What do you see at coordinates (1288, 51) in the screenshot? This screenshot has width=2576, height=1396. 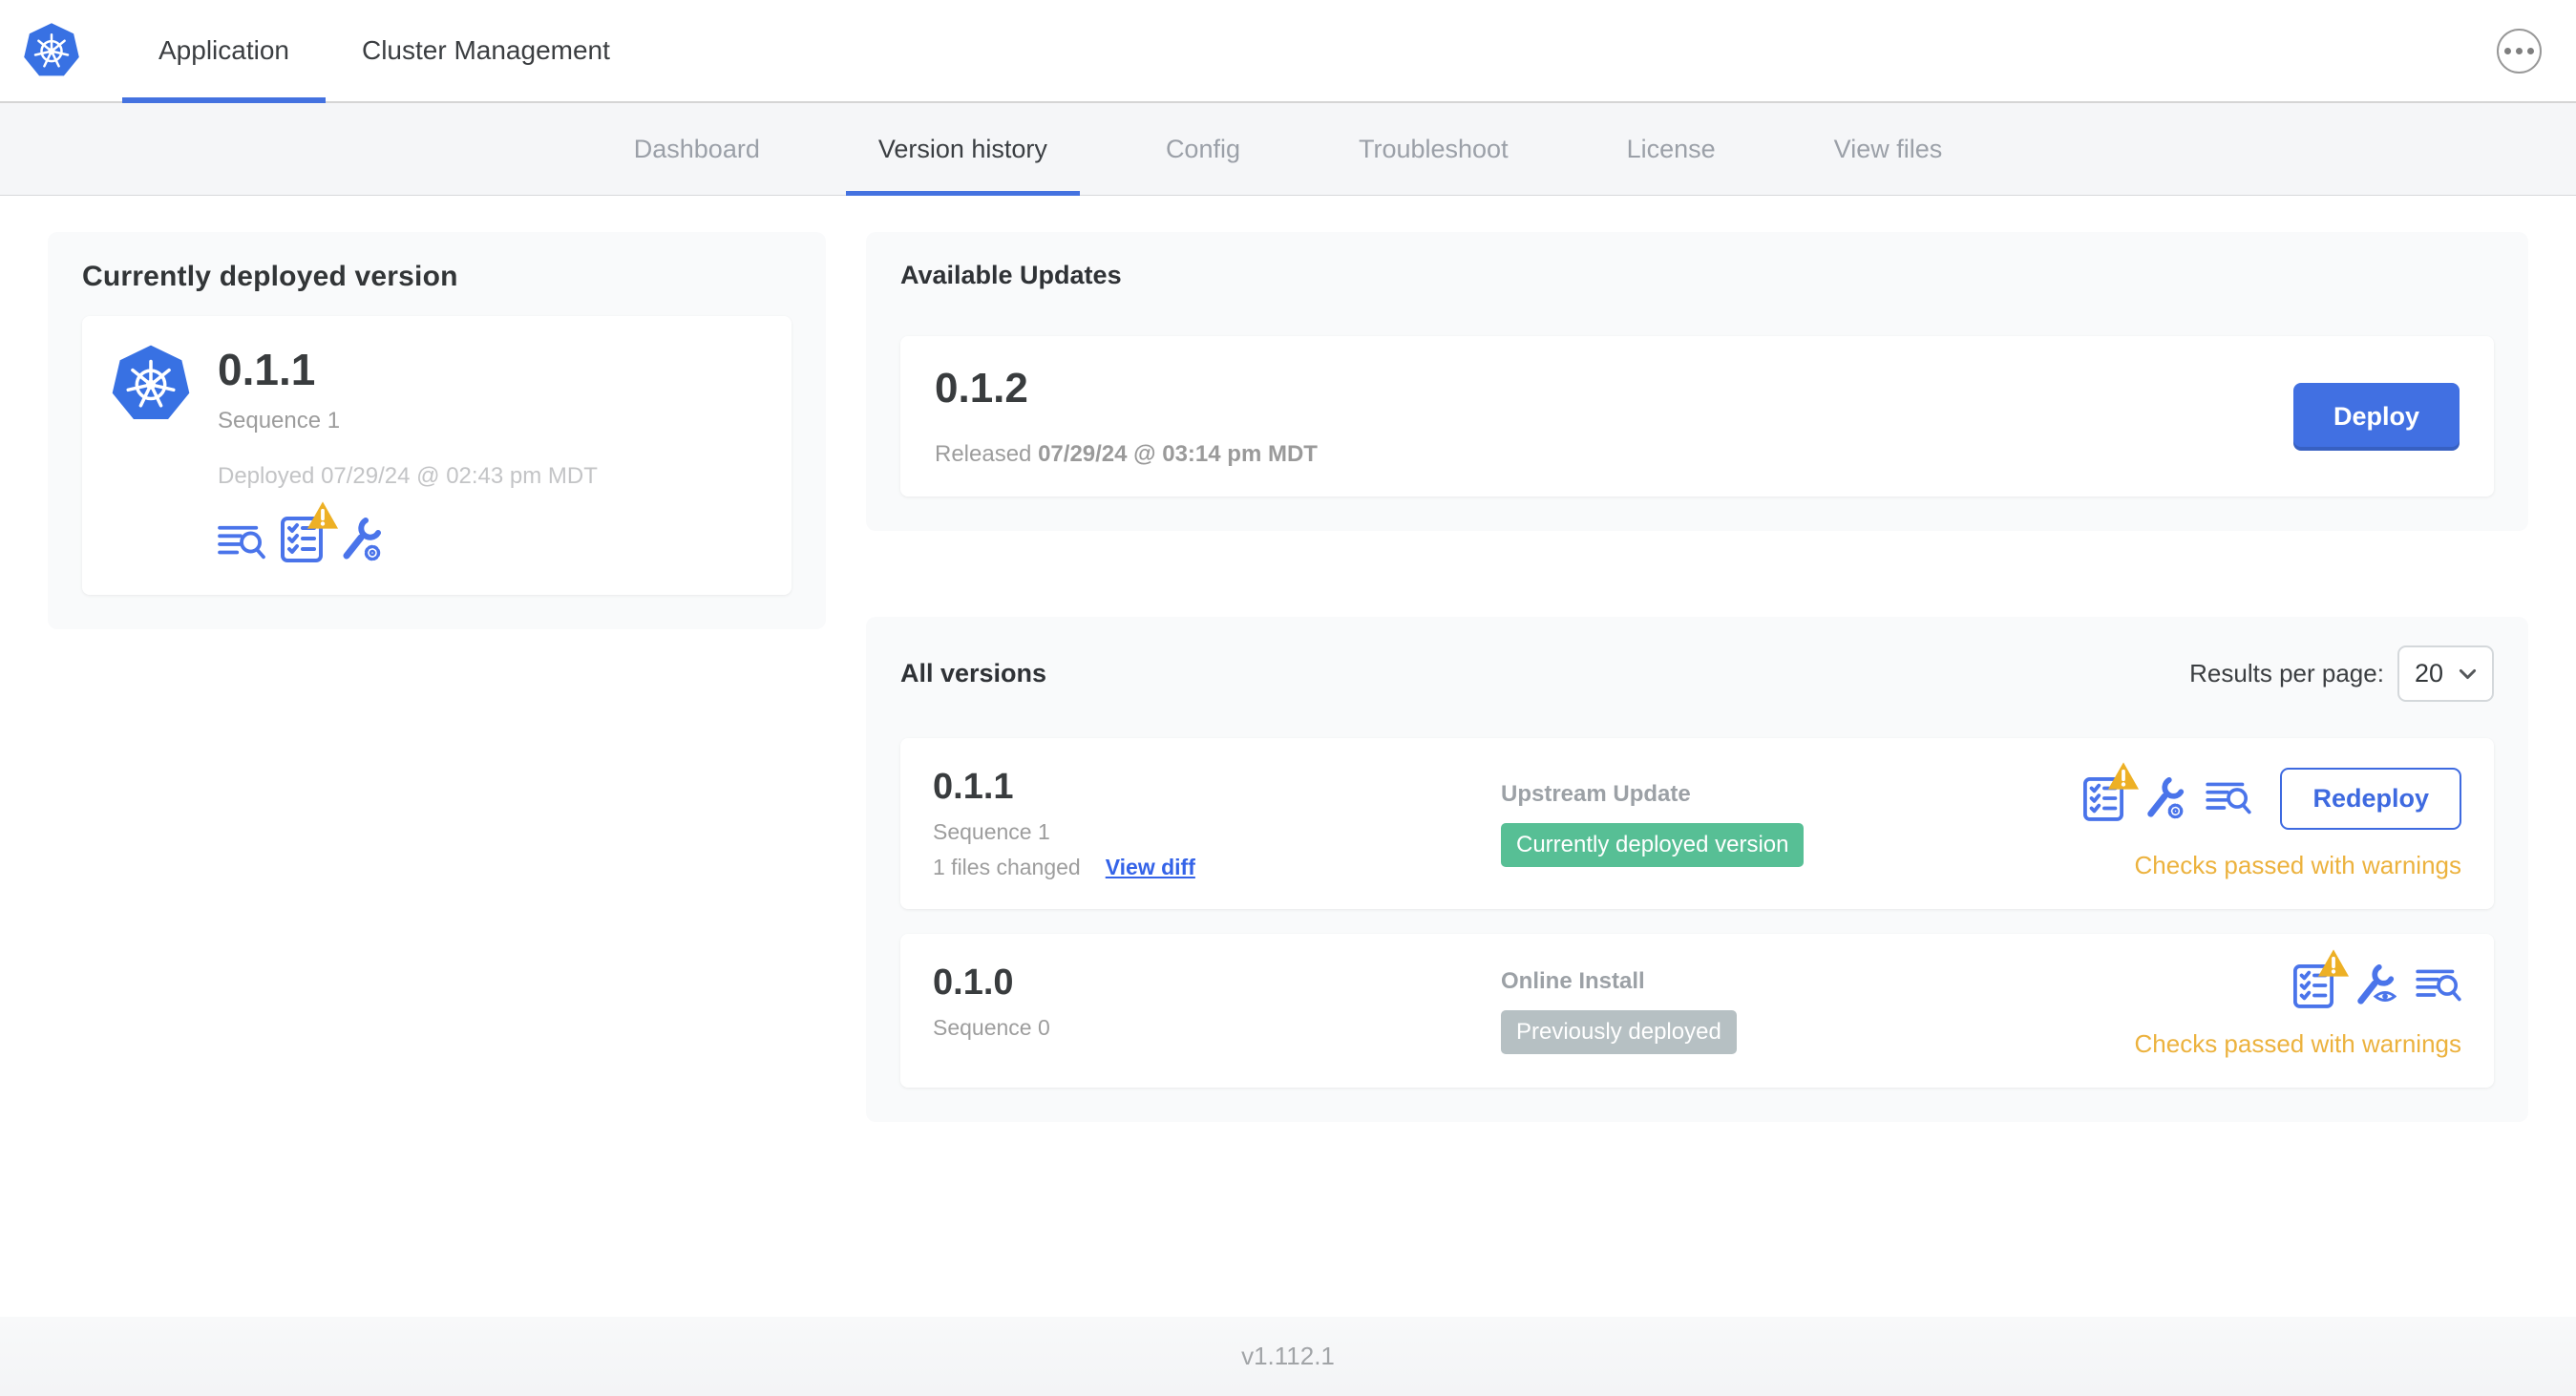 I see `top-nav: Application Cluster Management` at bounding box center [1288, 51].